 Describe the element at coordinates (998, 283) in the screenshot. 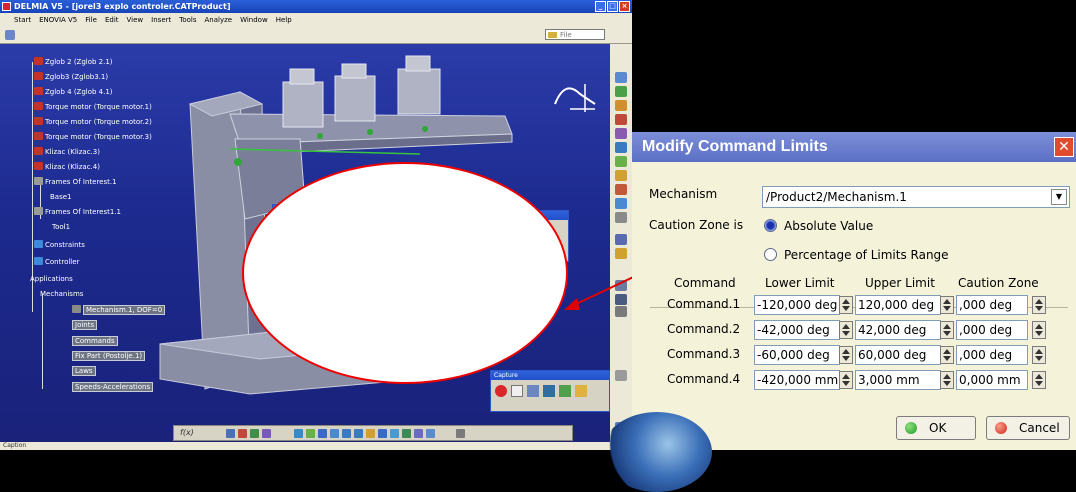

I see `column-header-caution: Caution Zone` at that location.